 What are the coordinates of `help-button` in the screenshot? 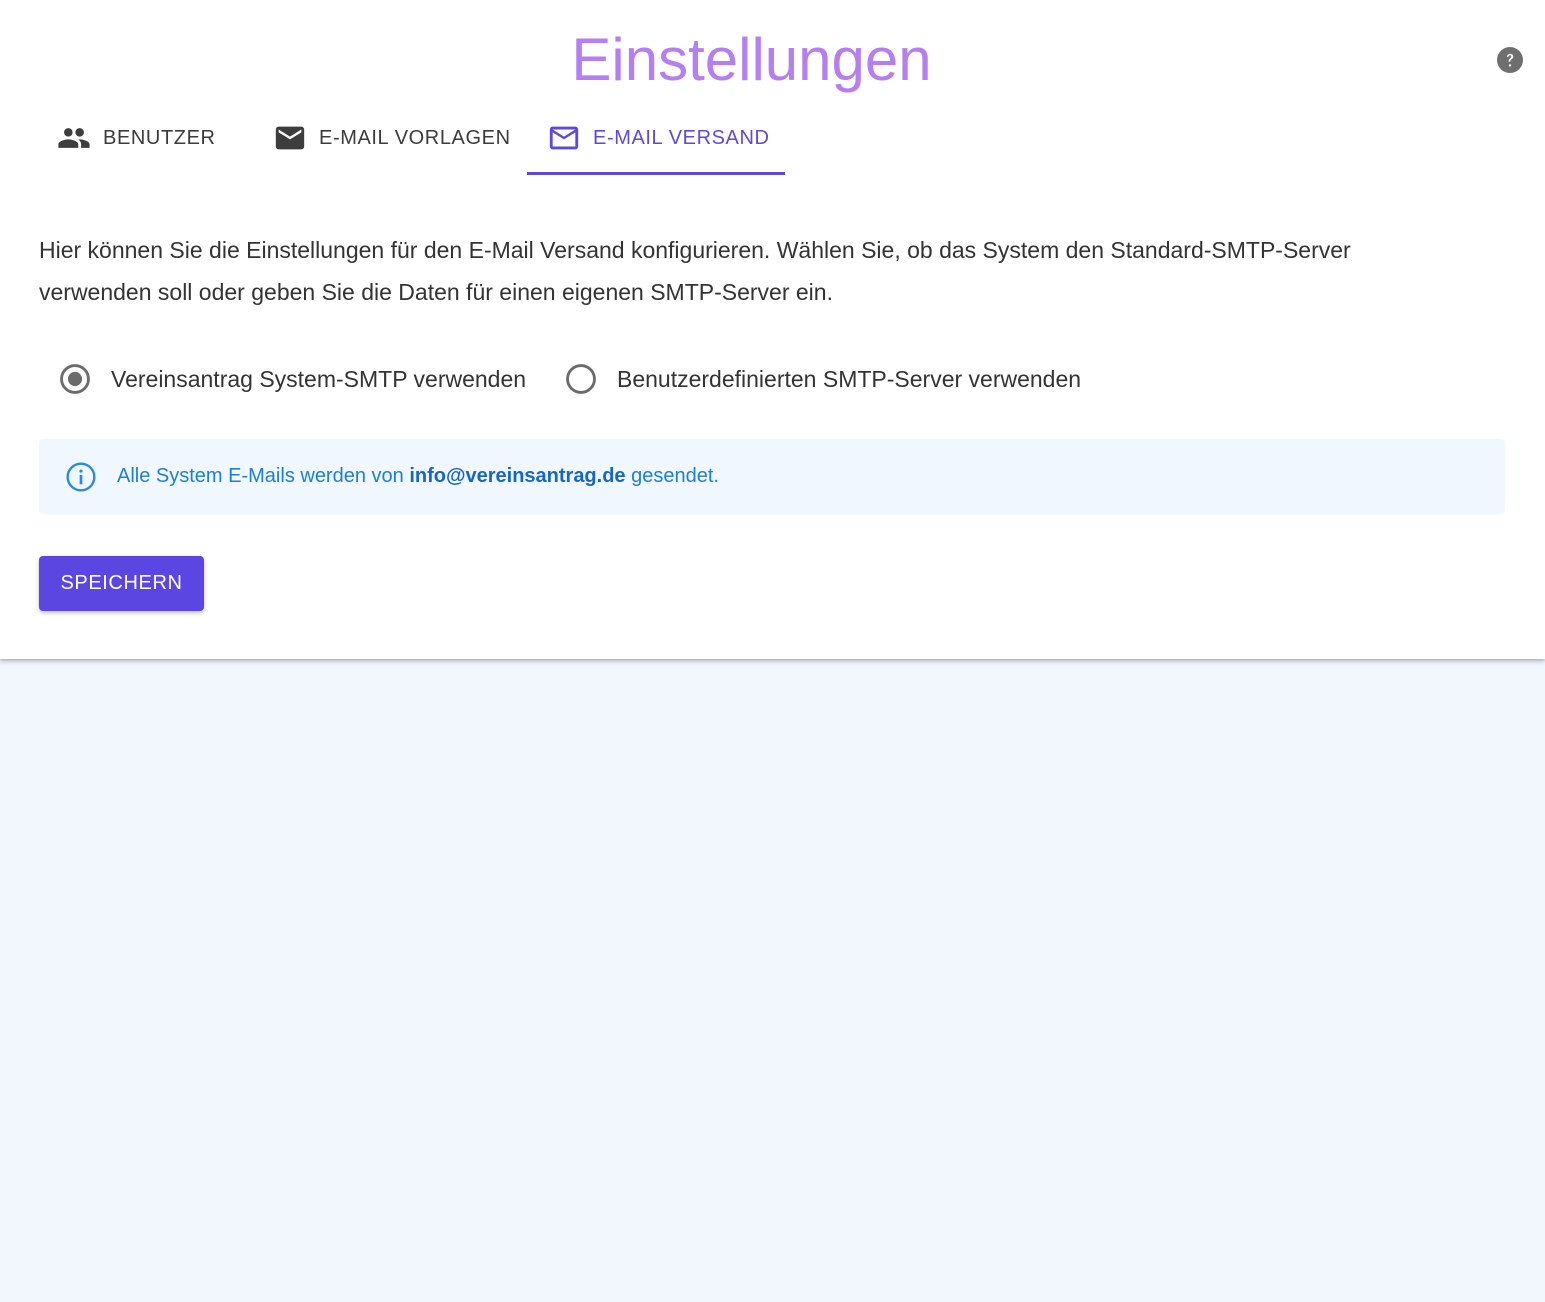 It's located at (1510, 60).